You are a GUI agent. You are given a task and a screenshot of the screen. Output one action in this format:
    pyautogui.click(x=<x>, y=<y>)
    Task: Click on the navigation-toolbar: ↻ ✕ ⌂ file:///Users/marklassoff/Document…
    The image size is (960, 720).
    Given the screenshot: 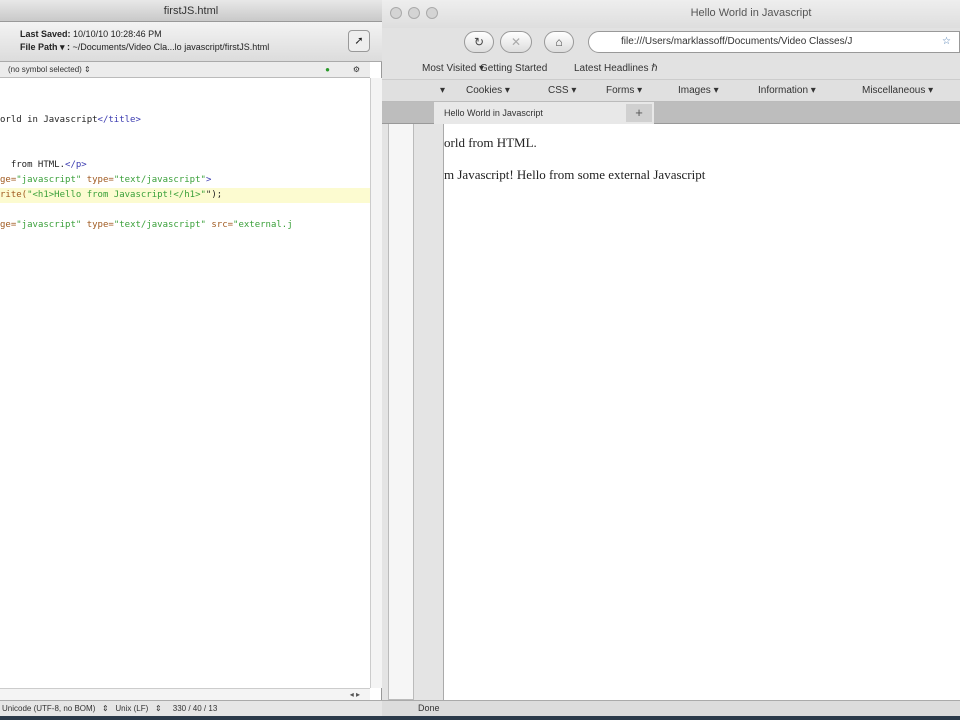 What is the action you would take?
    pyautogui.click(x=671, y=43)
    